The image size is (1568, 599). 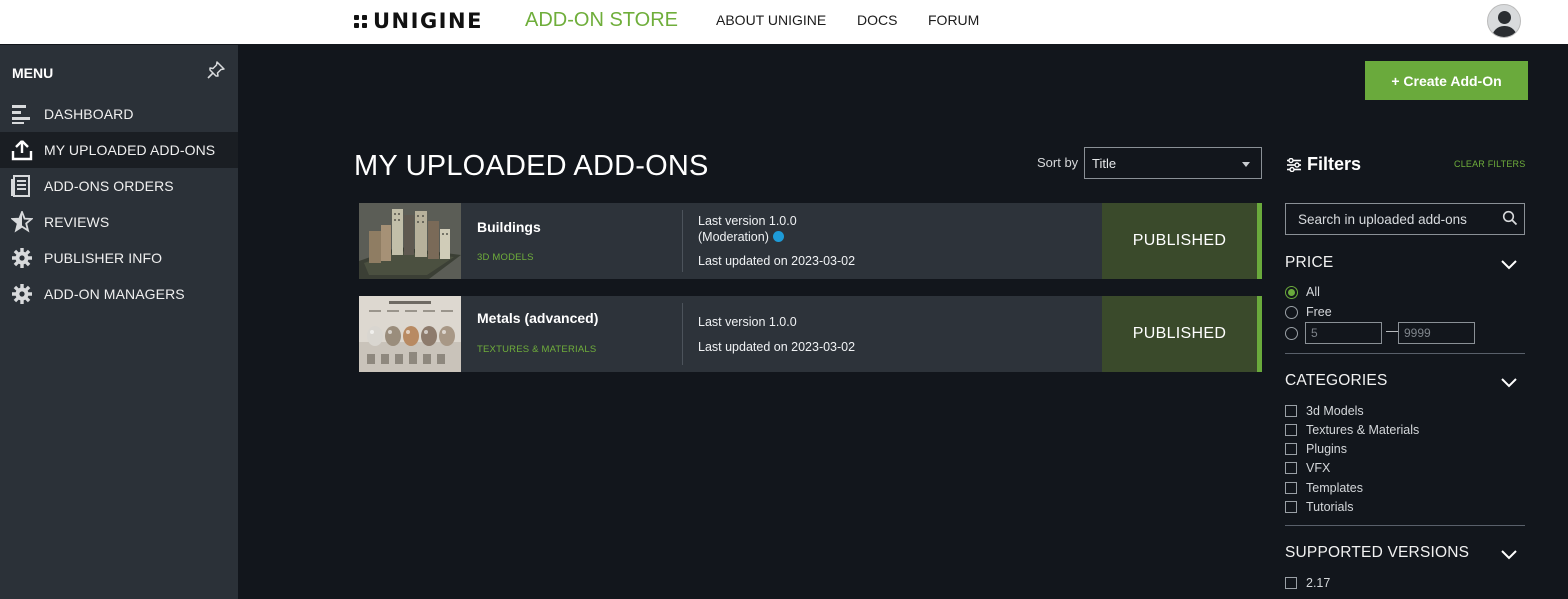 What do you see at coordinates (1318, 583) in the screenshot?
I see `version-label: 2.17` at bounding box center [1318, 583].